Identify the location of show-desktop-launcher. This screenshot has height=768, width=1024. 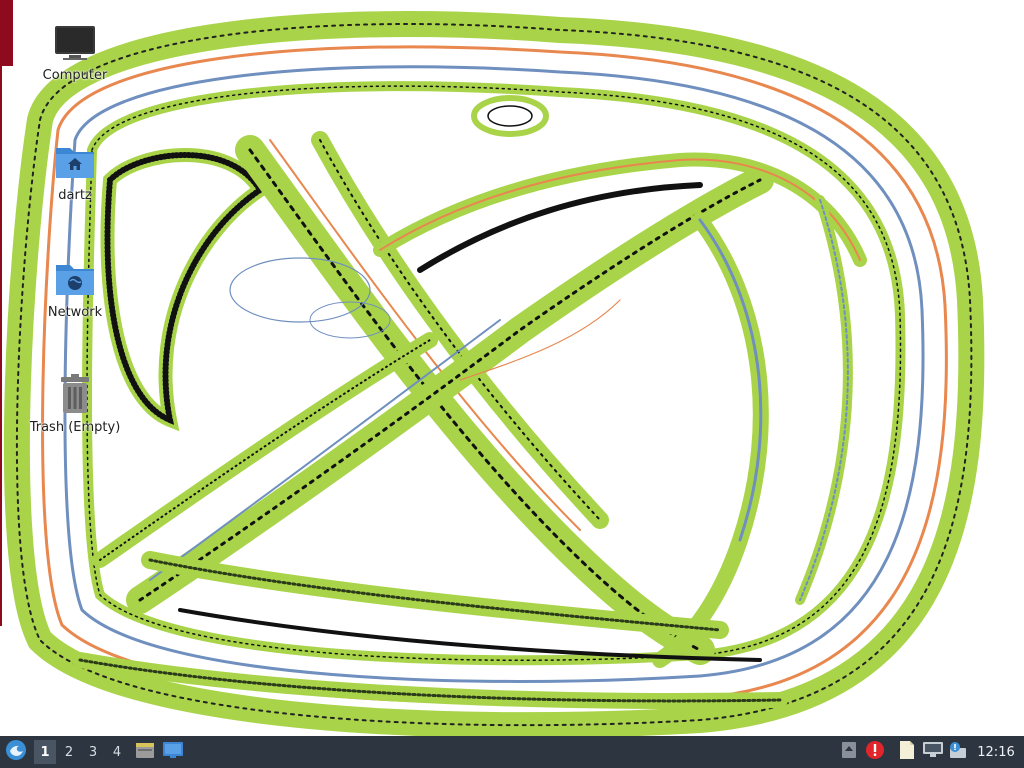
(173, 752).